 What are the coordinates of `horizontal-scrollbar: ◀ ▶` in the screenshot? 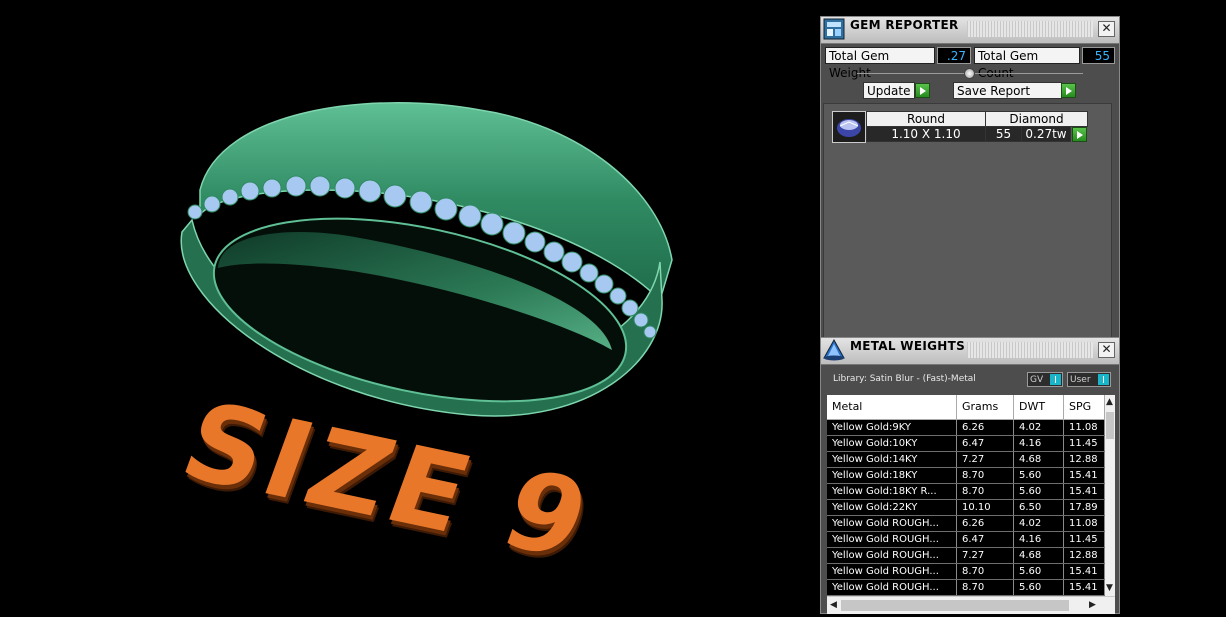 It's located at (971, 605).